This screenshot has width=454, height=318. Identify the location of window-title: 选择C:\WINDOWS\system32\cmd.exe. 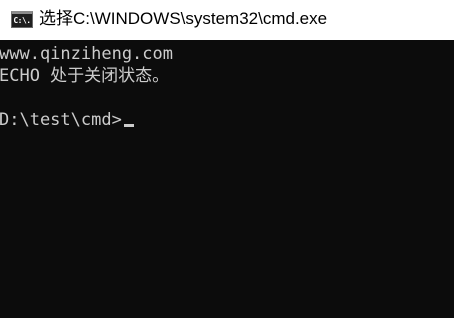
(183, 18).